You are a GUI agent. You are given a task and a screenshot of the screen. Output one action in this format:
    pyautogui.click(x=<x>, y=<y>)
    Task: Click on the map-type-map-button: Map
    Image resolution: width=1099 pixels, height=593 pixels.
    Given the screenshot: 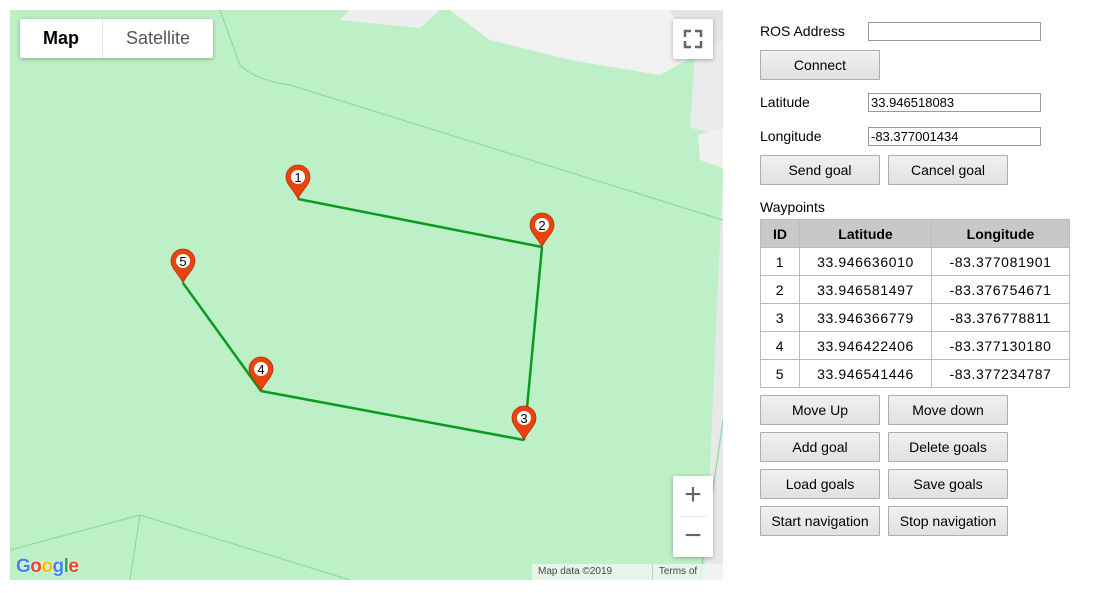 What is the action you would take?
    pyautogui.click(x=61, y=38)
    